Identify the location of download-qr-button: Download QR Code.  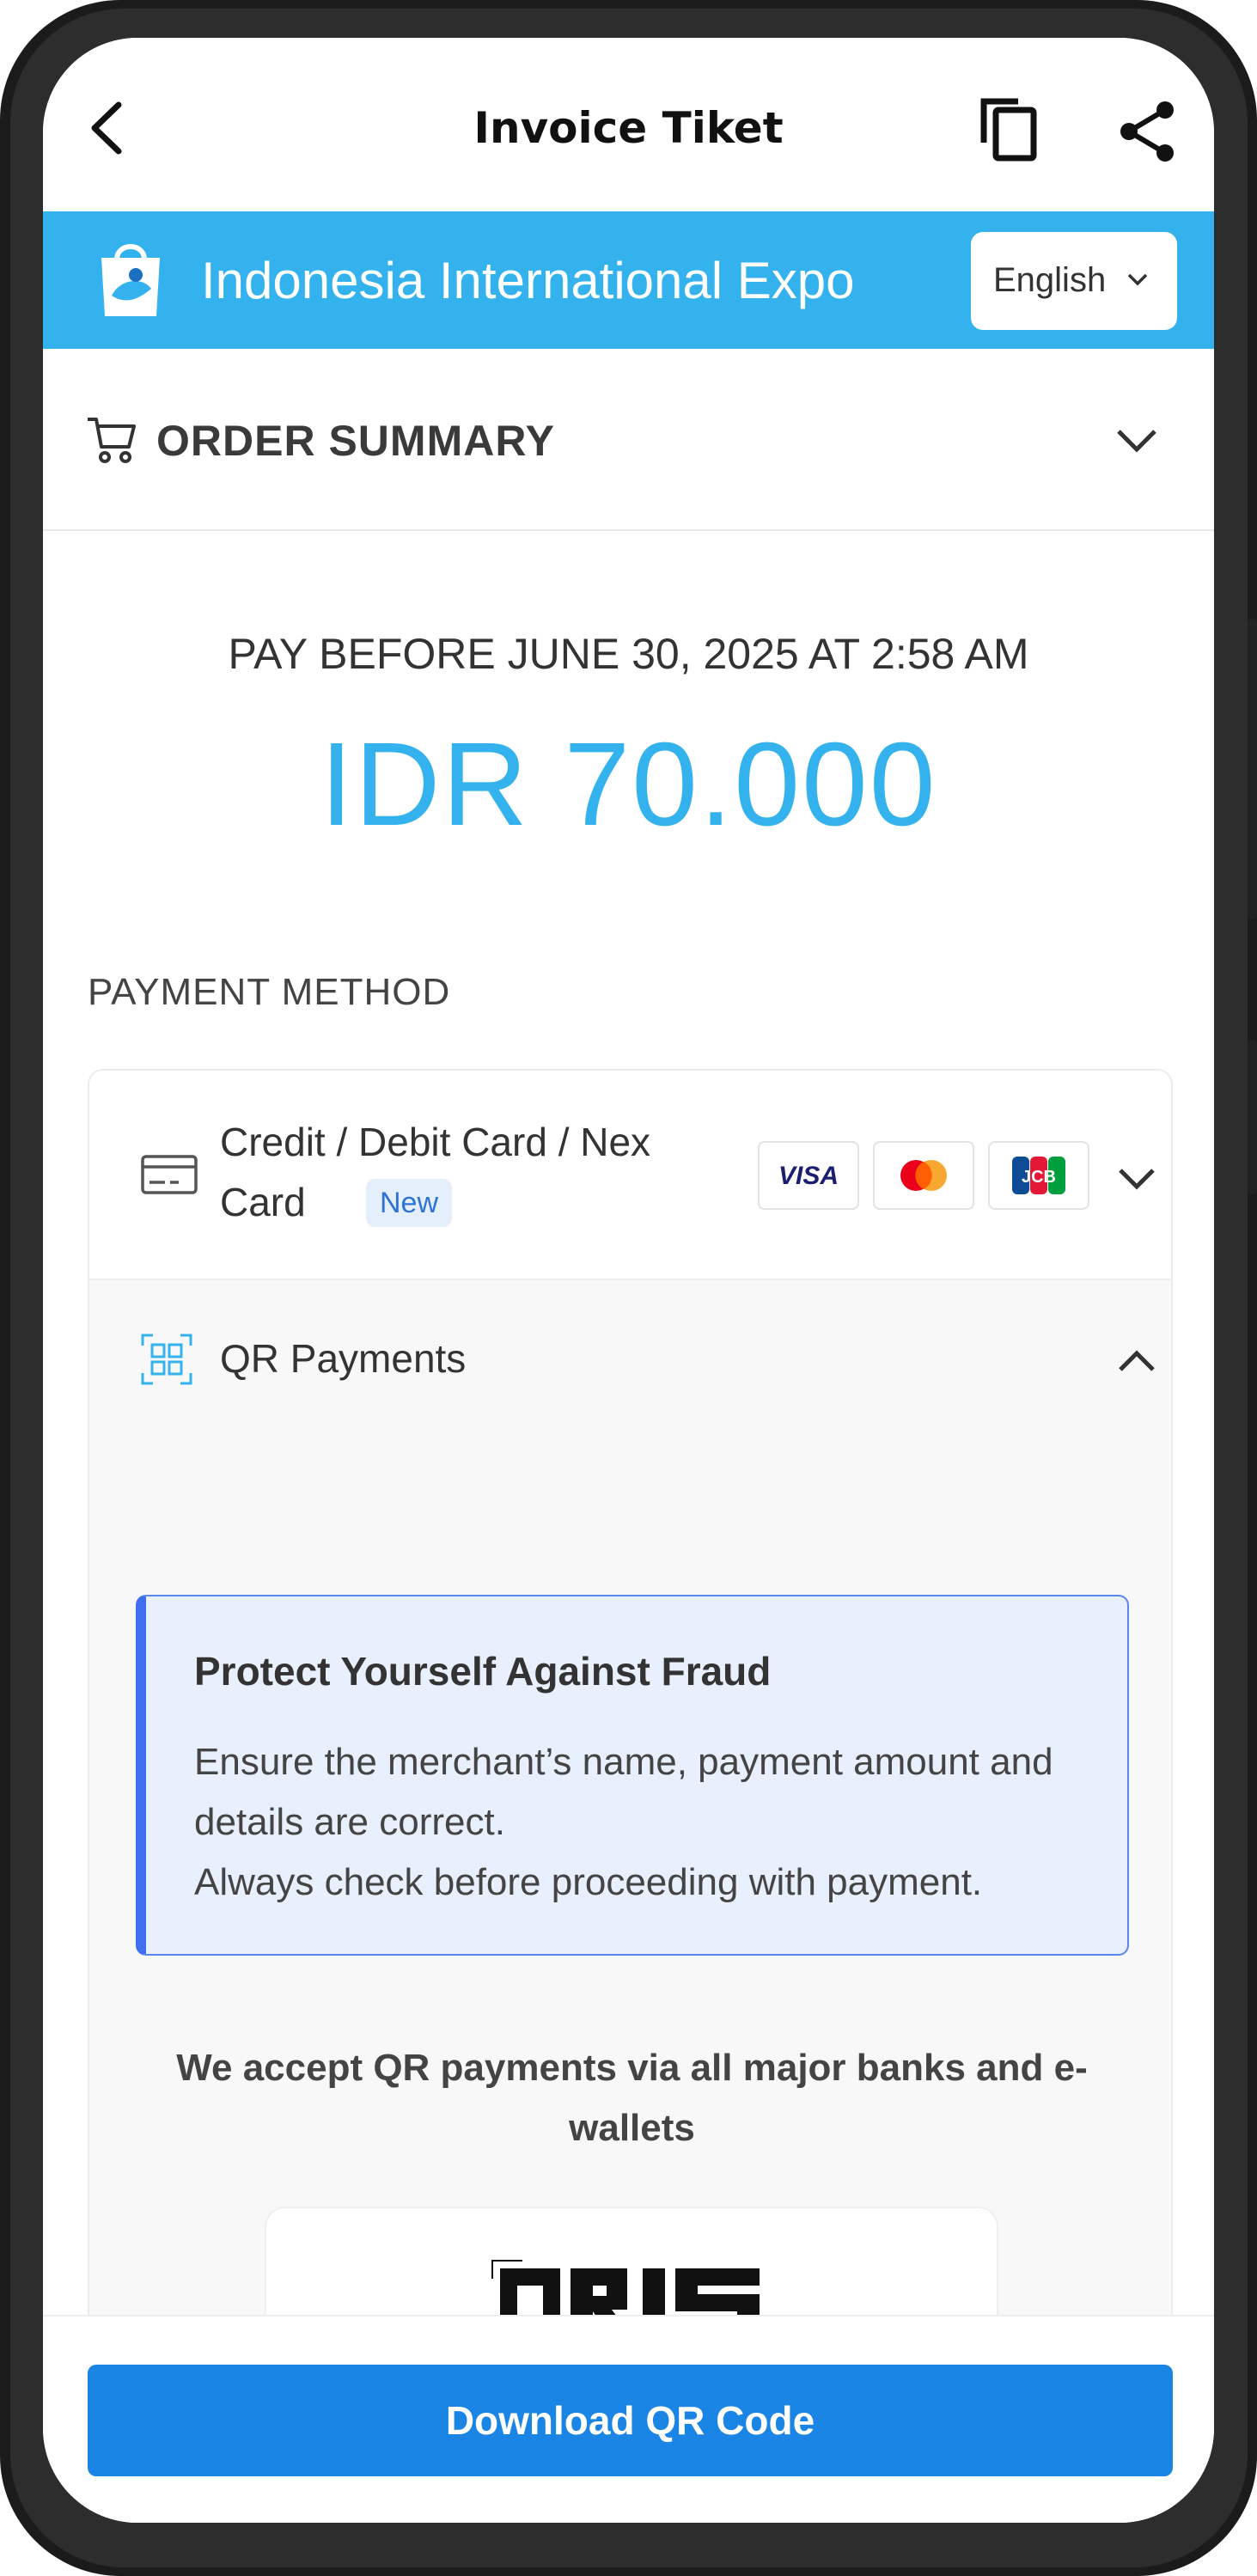
(630, 2420).